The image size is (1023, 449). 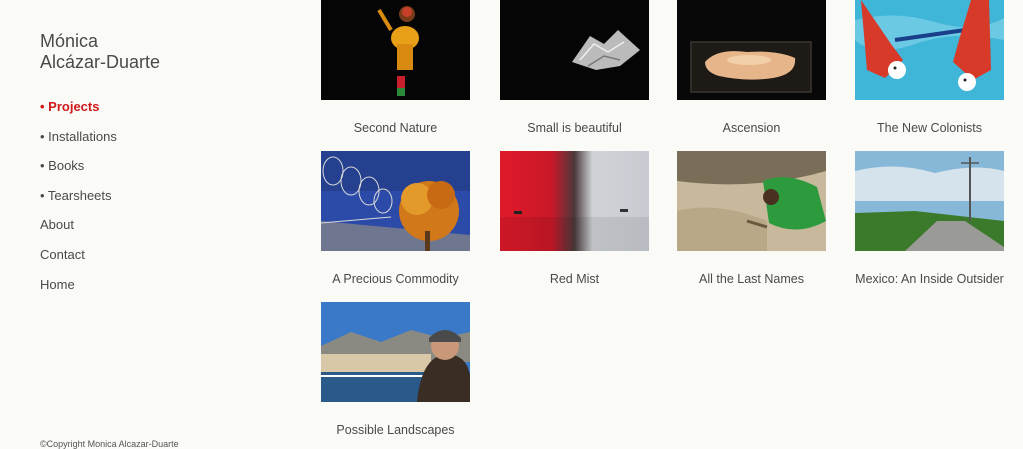 I want to click on copyright-notice: ©Copyright Monica Alcazar-Duarte, so click(x=109, y=444).